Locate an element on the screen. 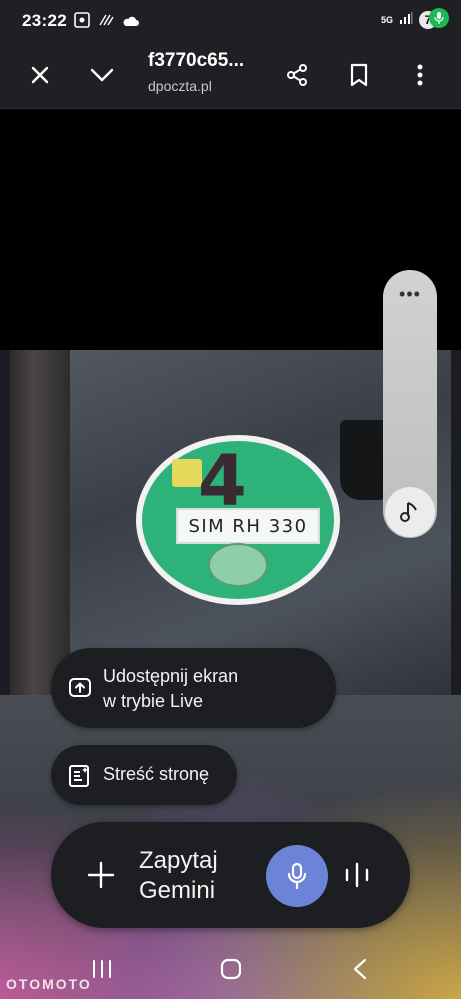 The width and height of the screenshot is (461, 999). bookmark-icon is located at coordinates (359, 75).